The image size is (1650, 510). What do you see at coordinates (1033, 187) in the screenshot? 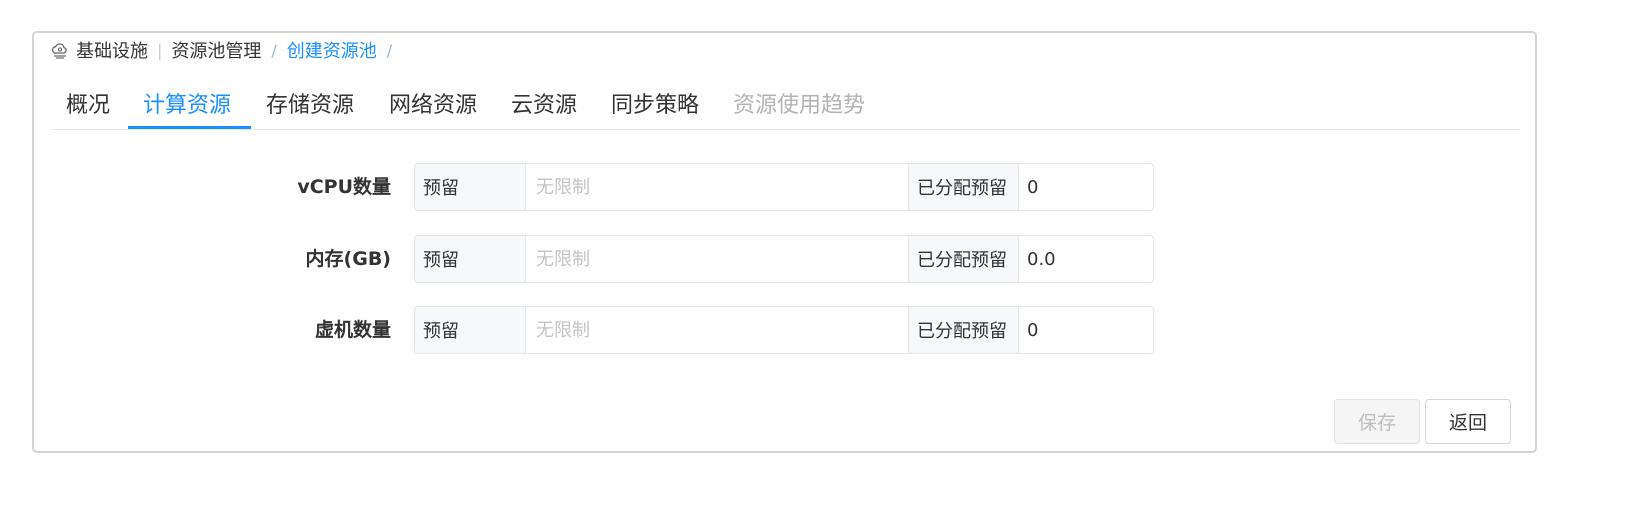
I see `vcpu-allocated-value: 0` at bounding box center [1033, 187].